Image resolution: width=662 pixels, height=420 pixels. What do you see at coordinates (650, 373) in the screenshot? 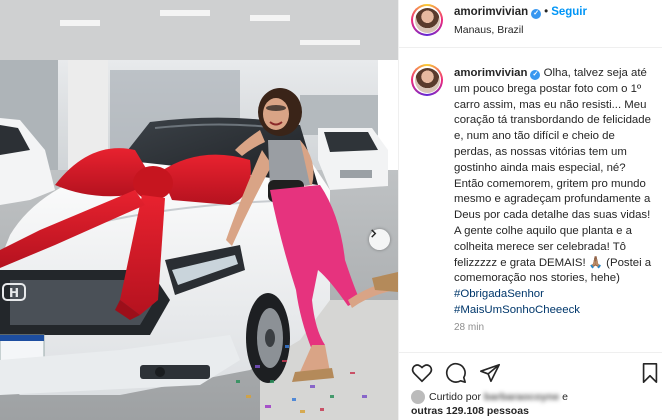
I see `bookmark-icon` at bounding box center [650, 373].